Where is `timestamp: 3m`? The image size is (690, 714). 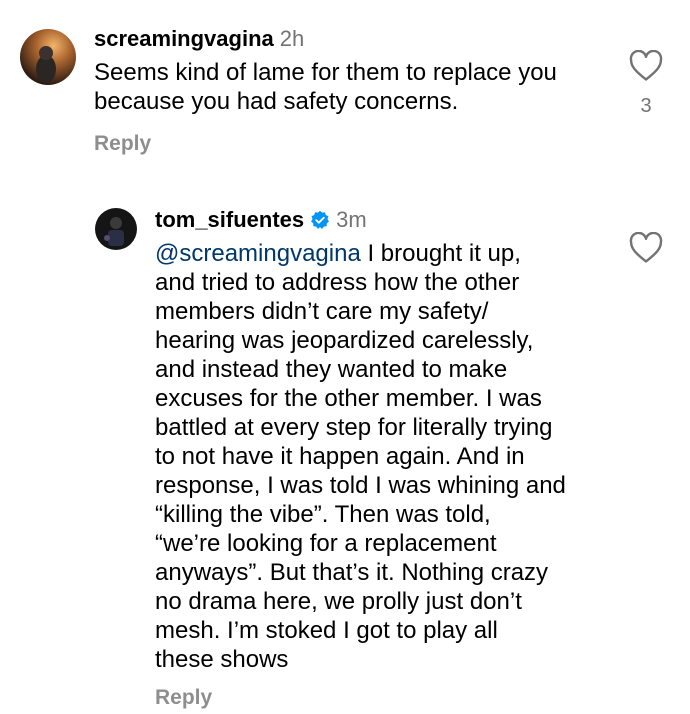
timestamp: 3m is located at coordinates (351, 219).